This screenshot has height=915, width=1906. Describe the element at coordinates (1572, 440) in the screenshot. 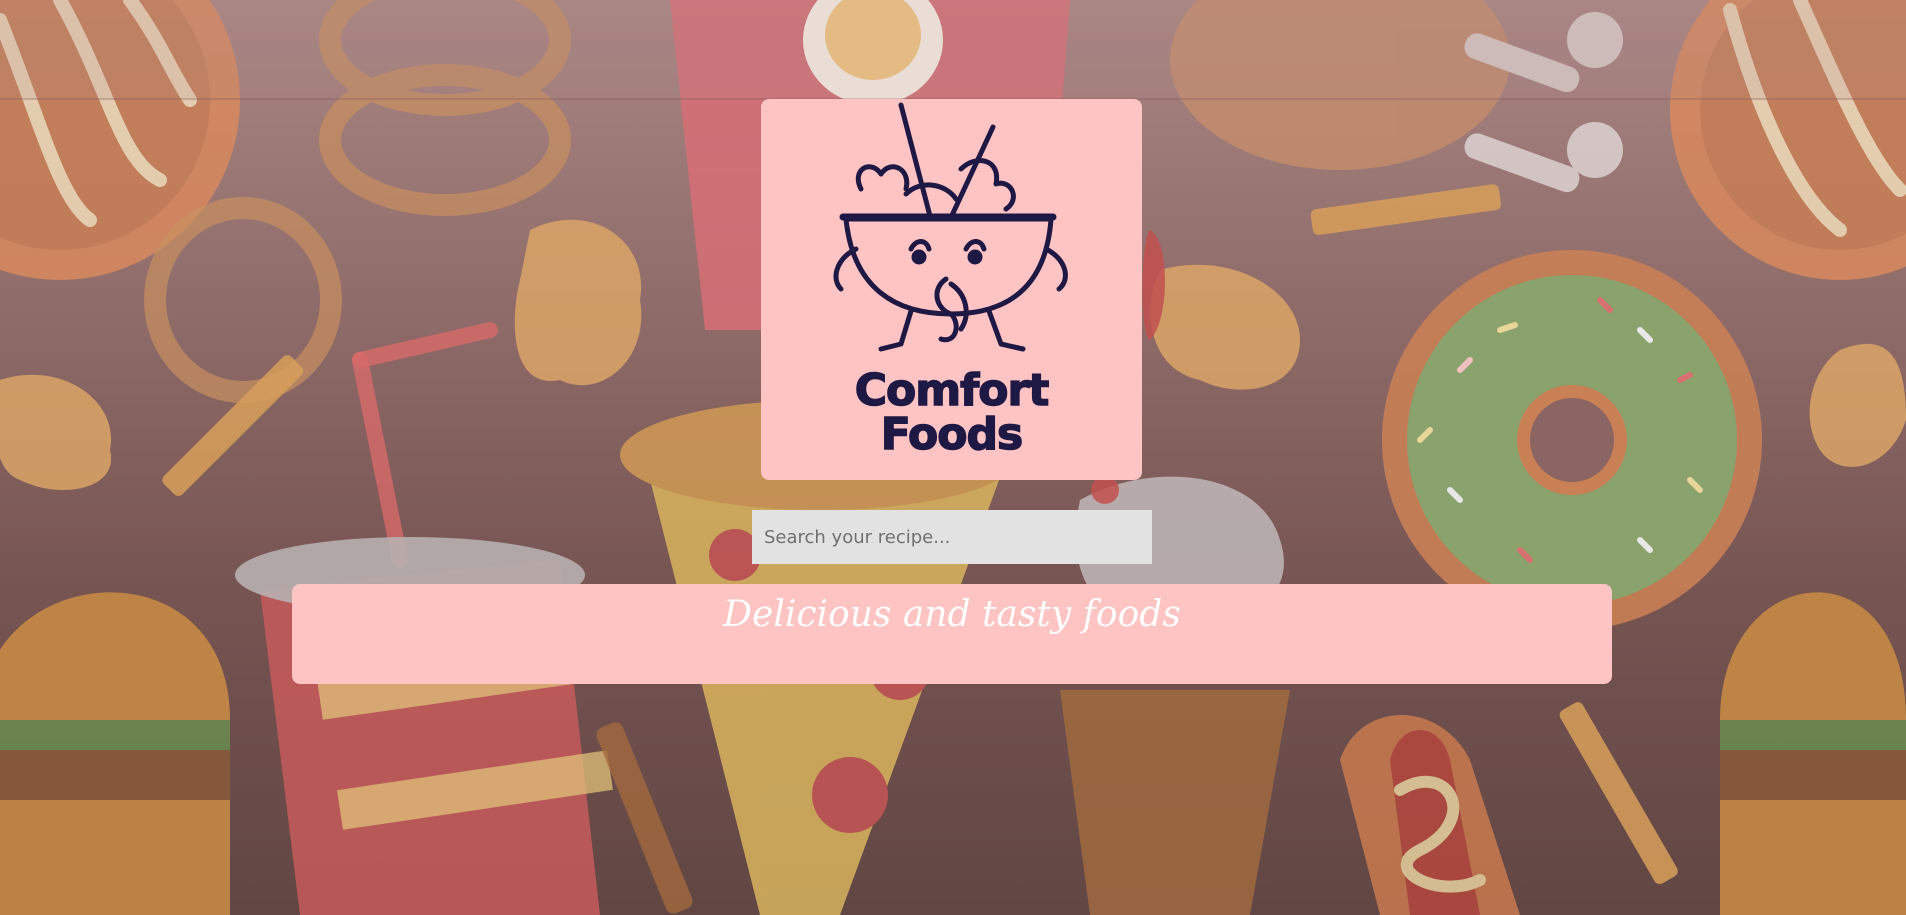

I see `donut-icon` at that location.